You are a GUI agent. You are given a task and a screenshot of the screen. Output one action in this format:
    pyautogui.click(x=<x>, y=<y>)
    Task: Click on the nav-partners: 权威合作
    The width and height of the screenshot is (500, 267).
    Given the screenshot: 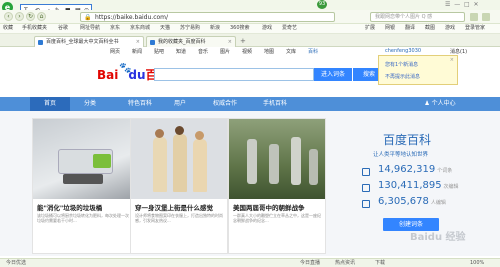 What is the action you would take?
    pyautogui.click(x=225, y=104)
    